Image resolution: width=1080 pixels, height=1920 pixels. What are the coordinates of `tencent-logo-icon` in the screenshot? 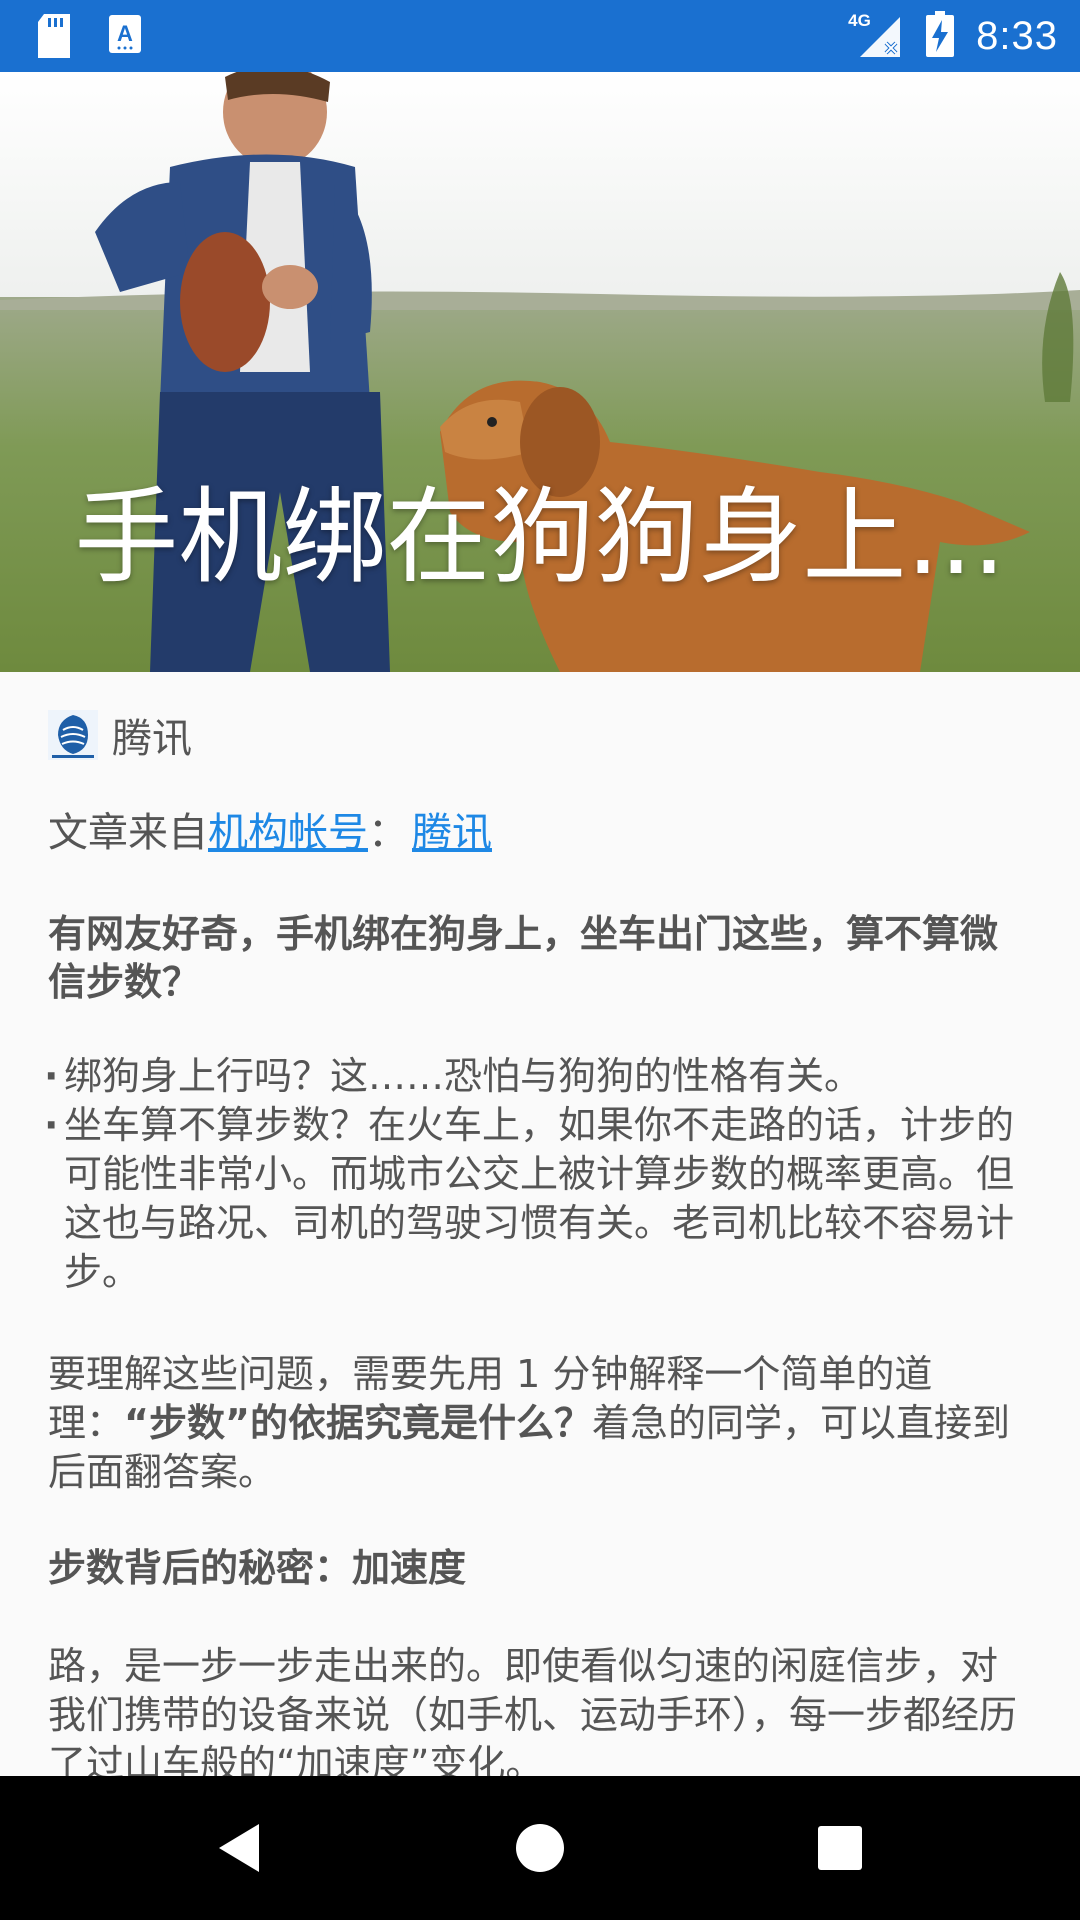 It's located at (73, 735).